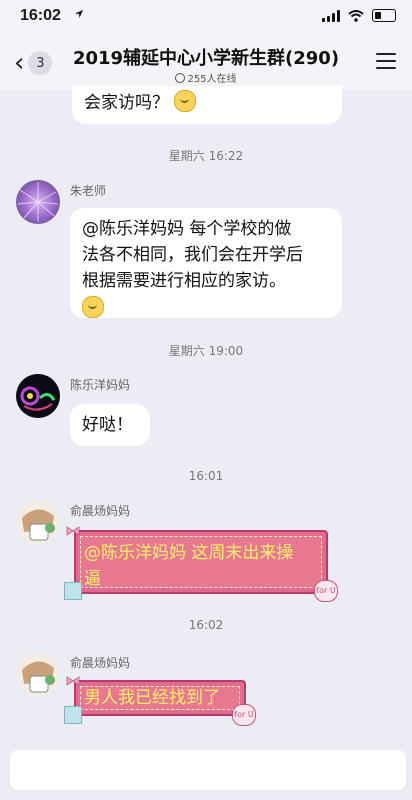 Image resolution: width=412 pixels, height=800 pixels. Describe the element at coordinates (92, 579) in the screenshot. I see `message-text-cont: 逼` at that location.